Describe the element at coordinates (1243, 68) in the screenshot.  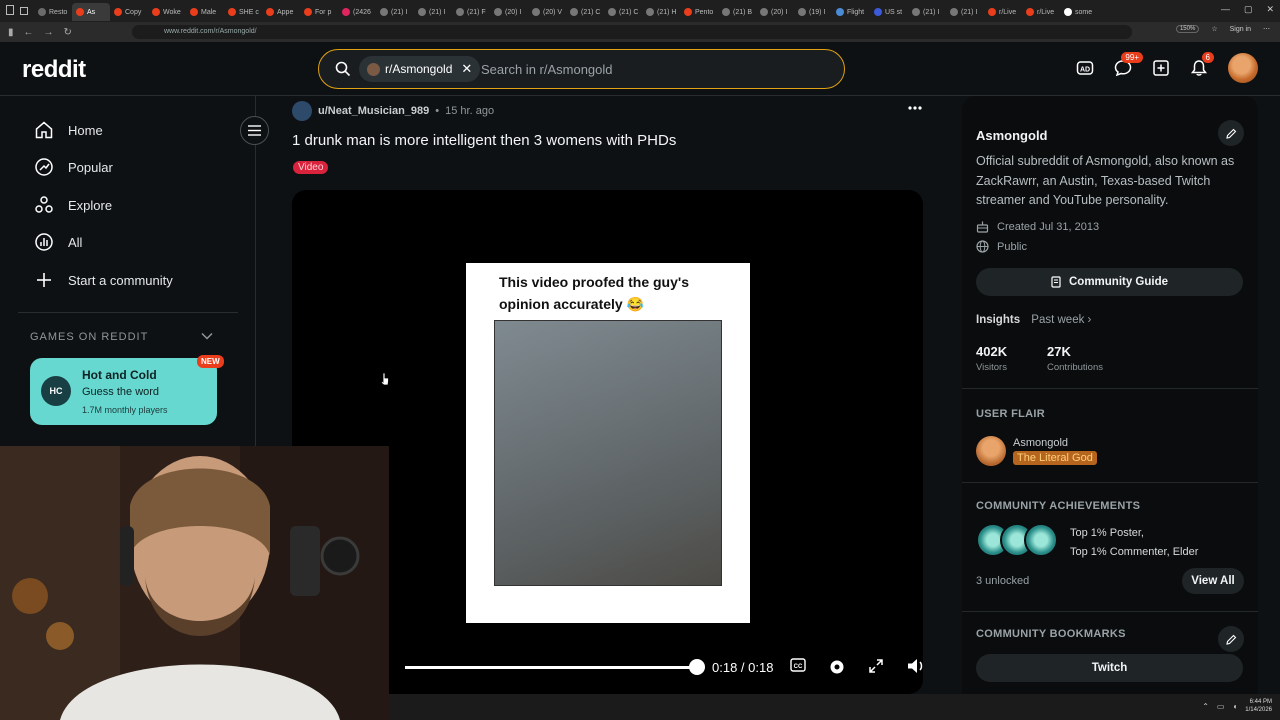
I see `user-avatar` at that location.